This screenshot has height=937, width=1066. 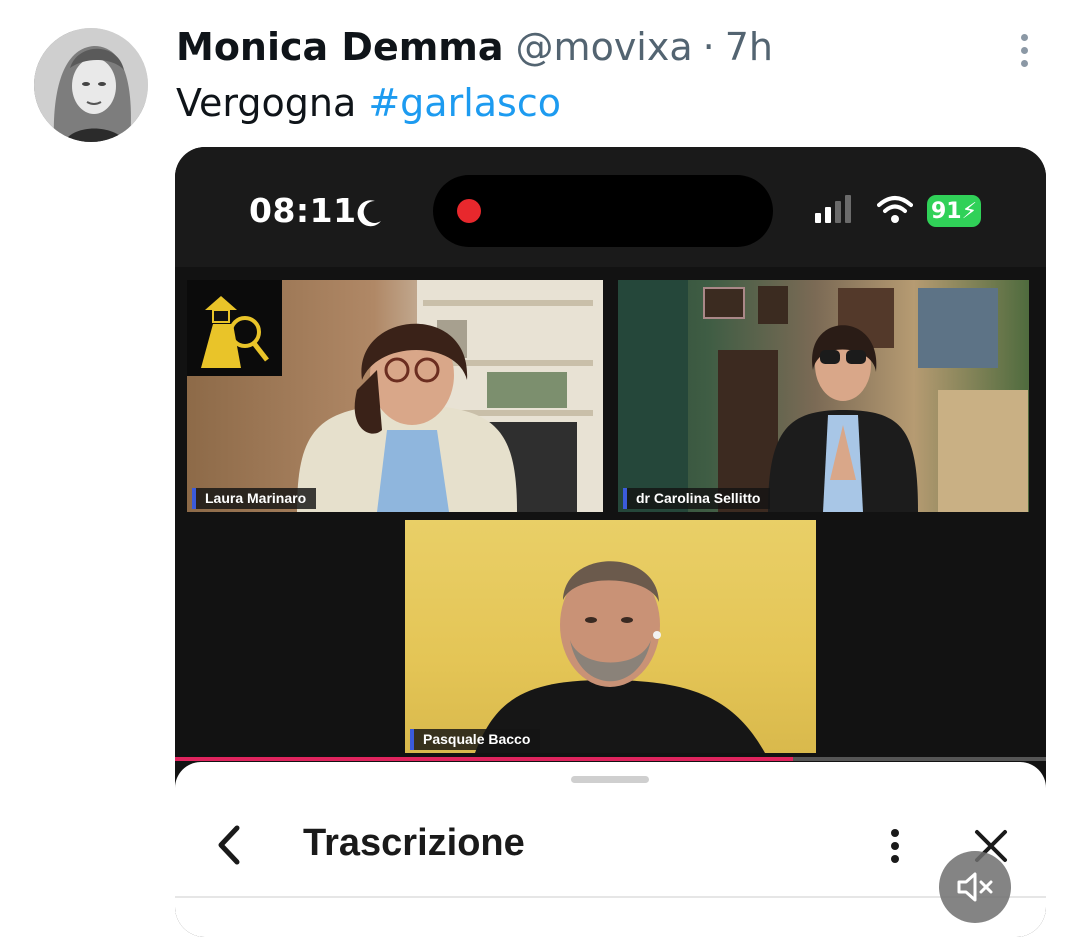 I want to click on divider, so click(x=610, y=897).